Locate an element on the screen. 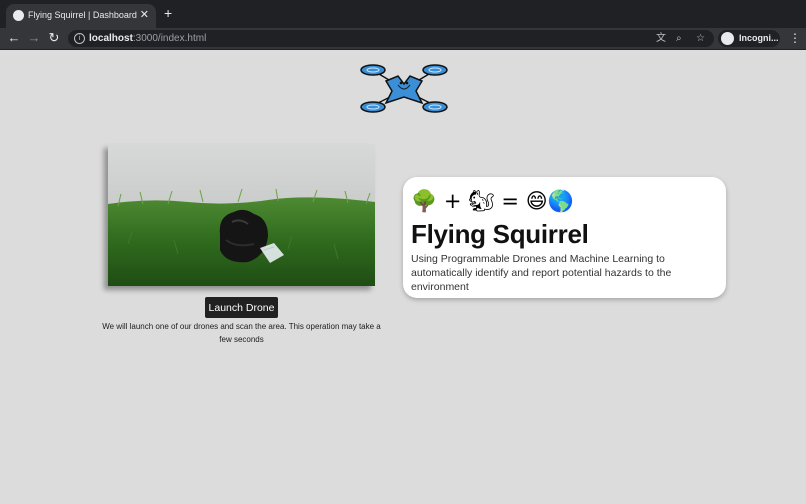 Image resolution: width=806 pixels, height=504 pixels. info-icon: i is located at coordinates (79, 38).